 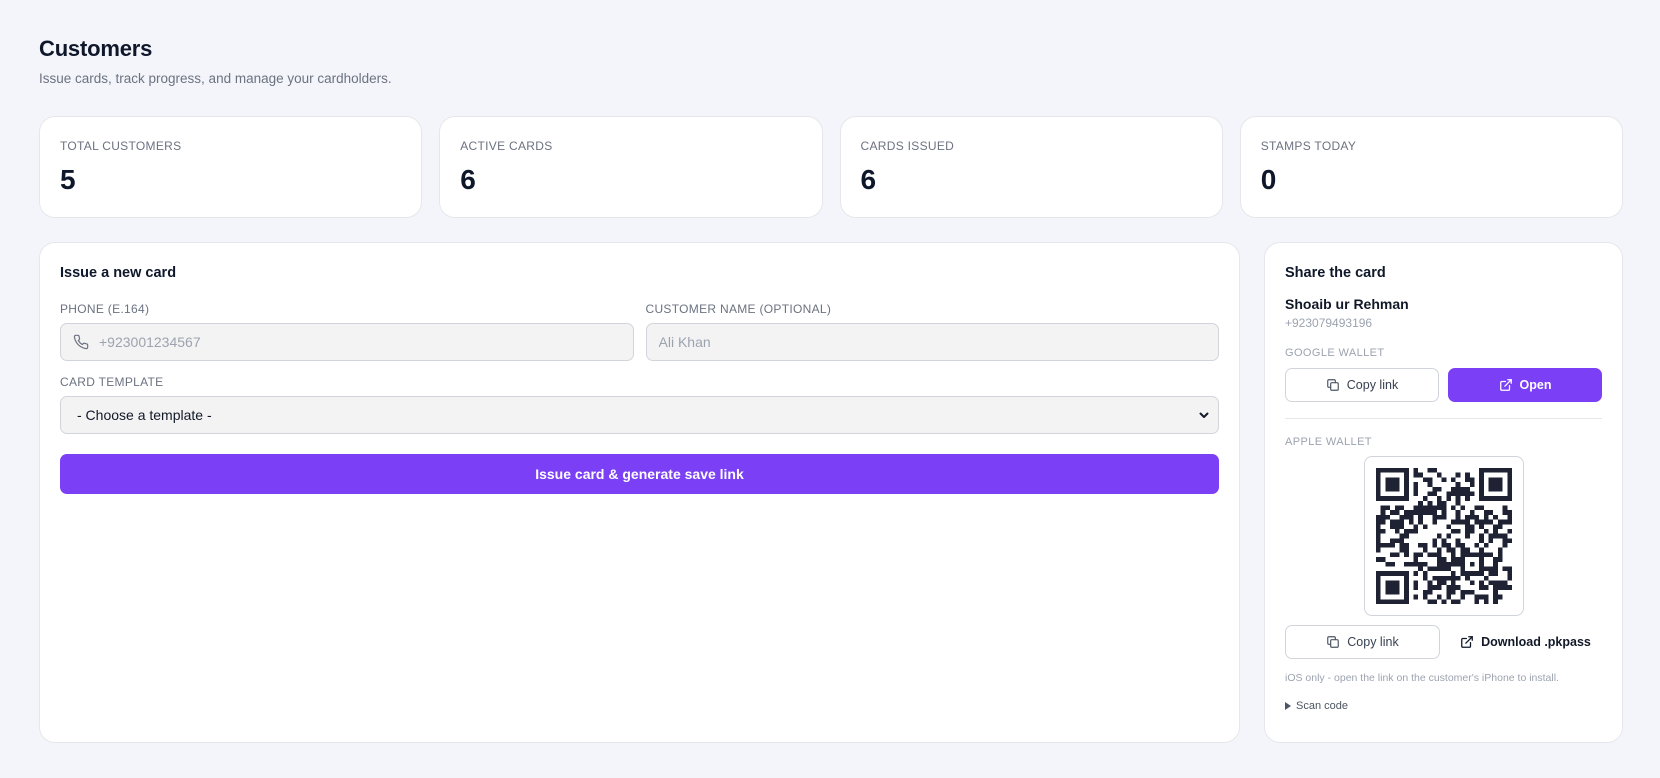 I want to click on share-panel-title: Share the card, so click(x=1335, y=273).